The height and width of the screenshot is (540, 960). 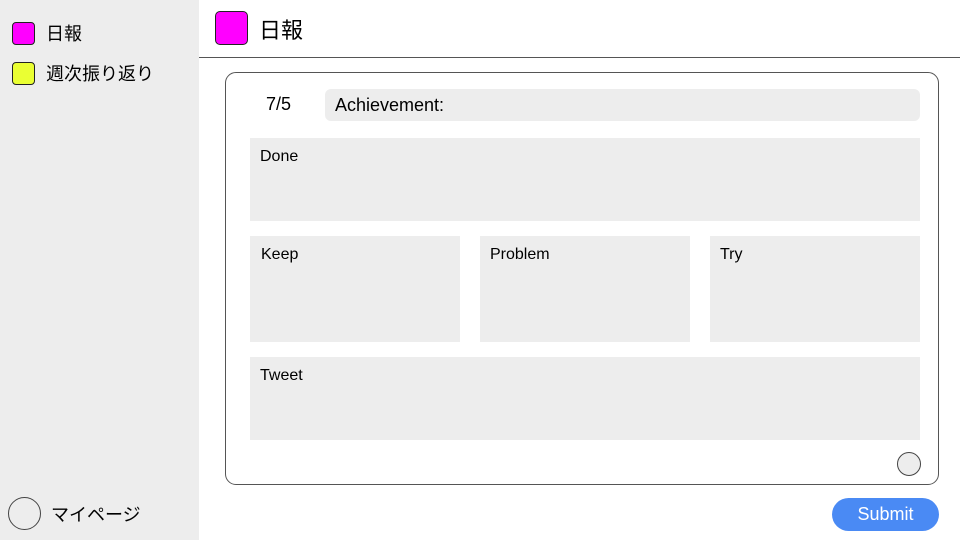 What do you see at coordinates (622, 105) in the screenshot?
I see `achievement-field: Achievement:` at bounding box center [622, 105].